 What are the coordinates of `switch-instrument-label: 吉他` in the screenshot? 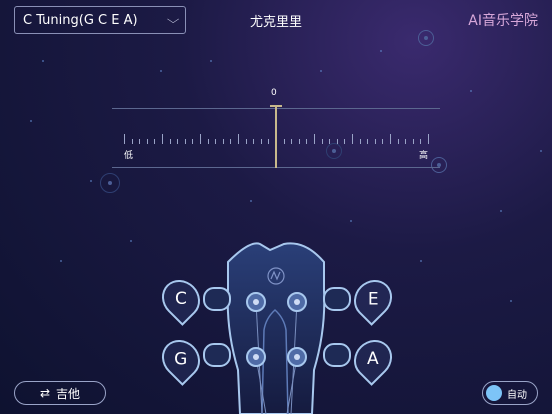 It's located at (68, 393).